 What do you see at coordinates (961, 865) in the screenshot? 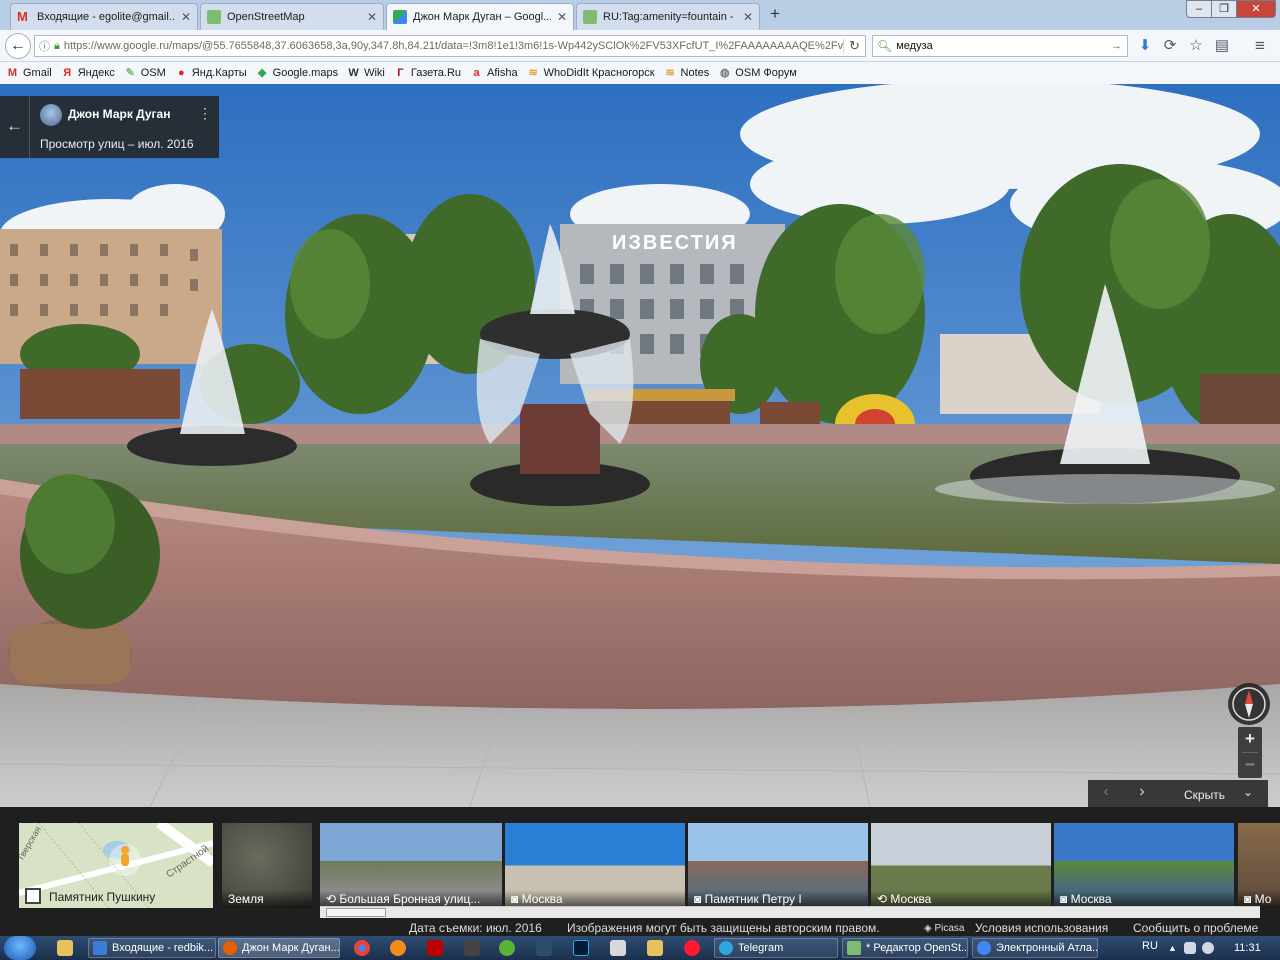
I see `carousel-card-photo: ⟲ Москва` at bounding box center [961, 865].